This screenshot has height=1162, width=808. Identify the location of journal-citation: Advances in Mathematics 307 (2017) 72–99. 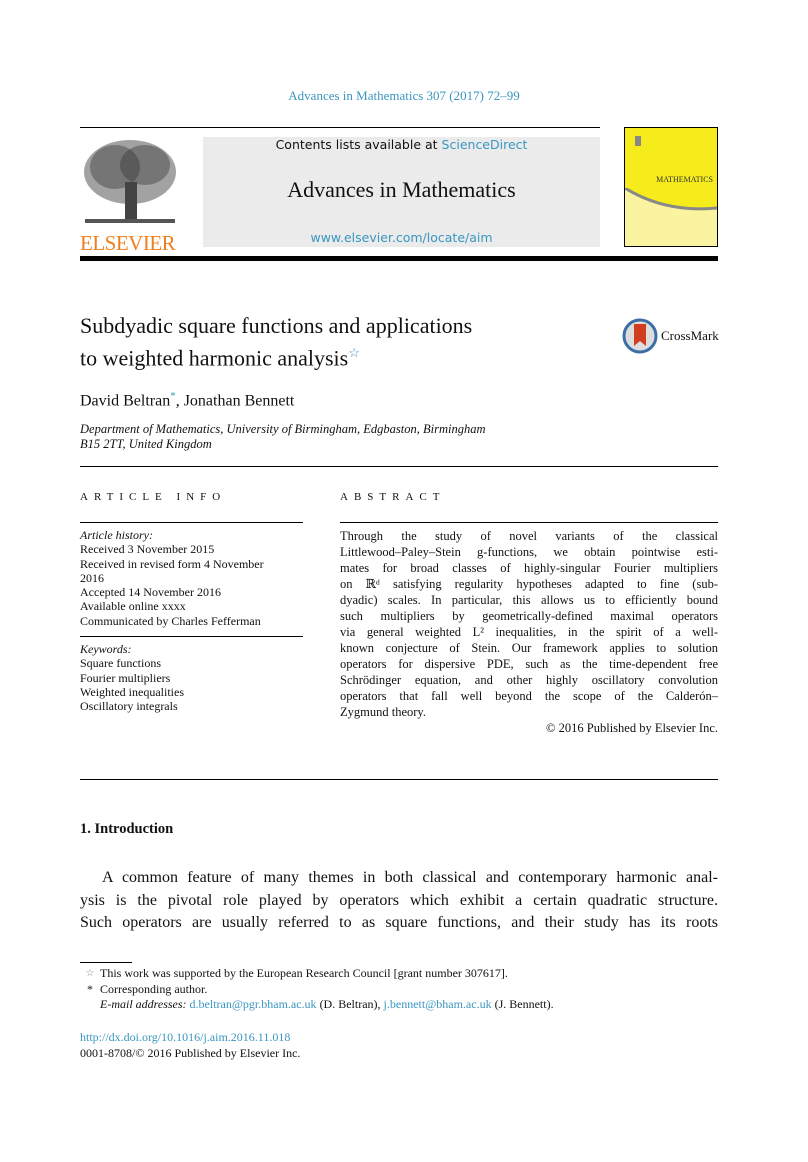
(404, 96).